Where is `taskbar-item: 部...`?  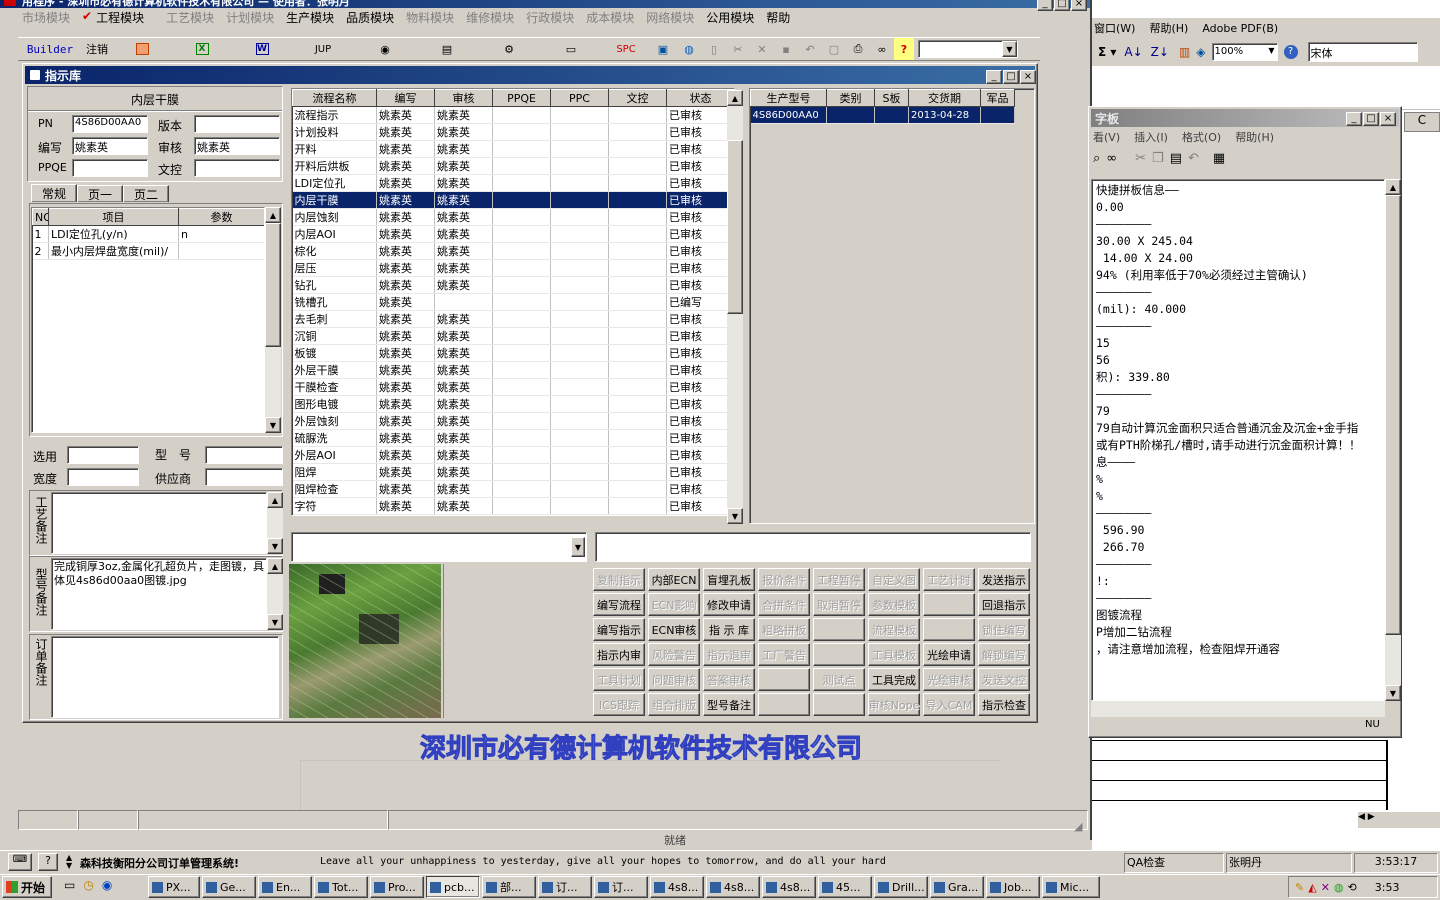
taskbar-item: 部... is located at coordinates (509, 887).